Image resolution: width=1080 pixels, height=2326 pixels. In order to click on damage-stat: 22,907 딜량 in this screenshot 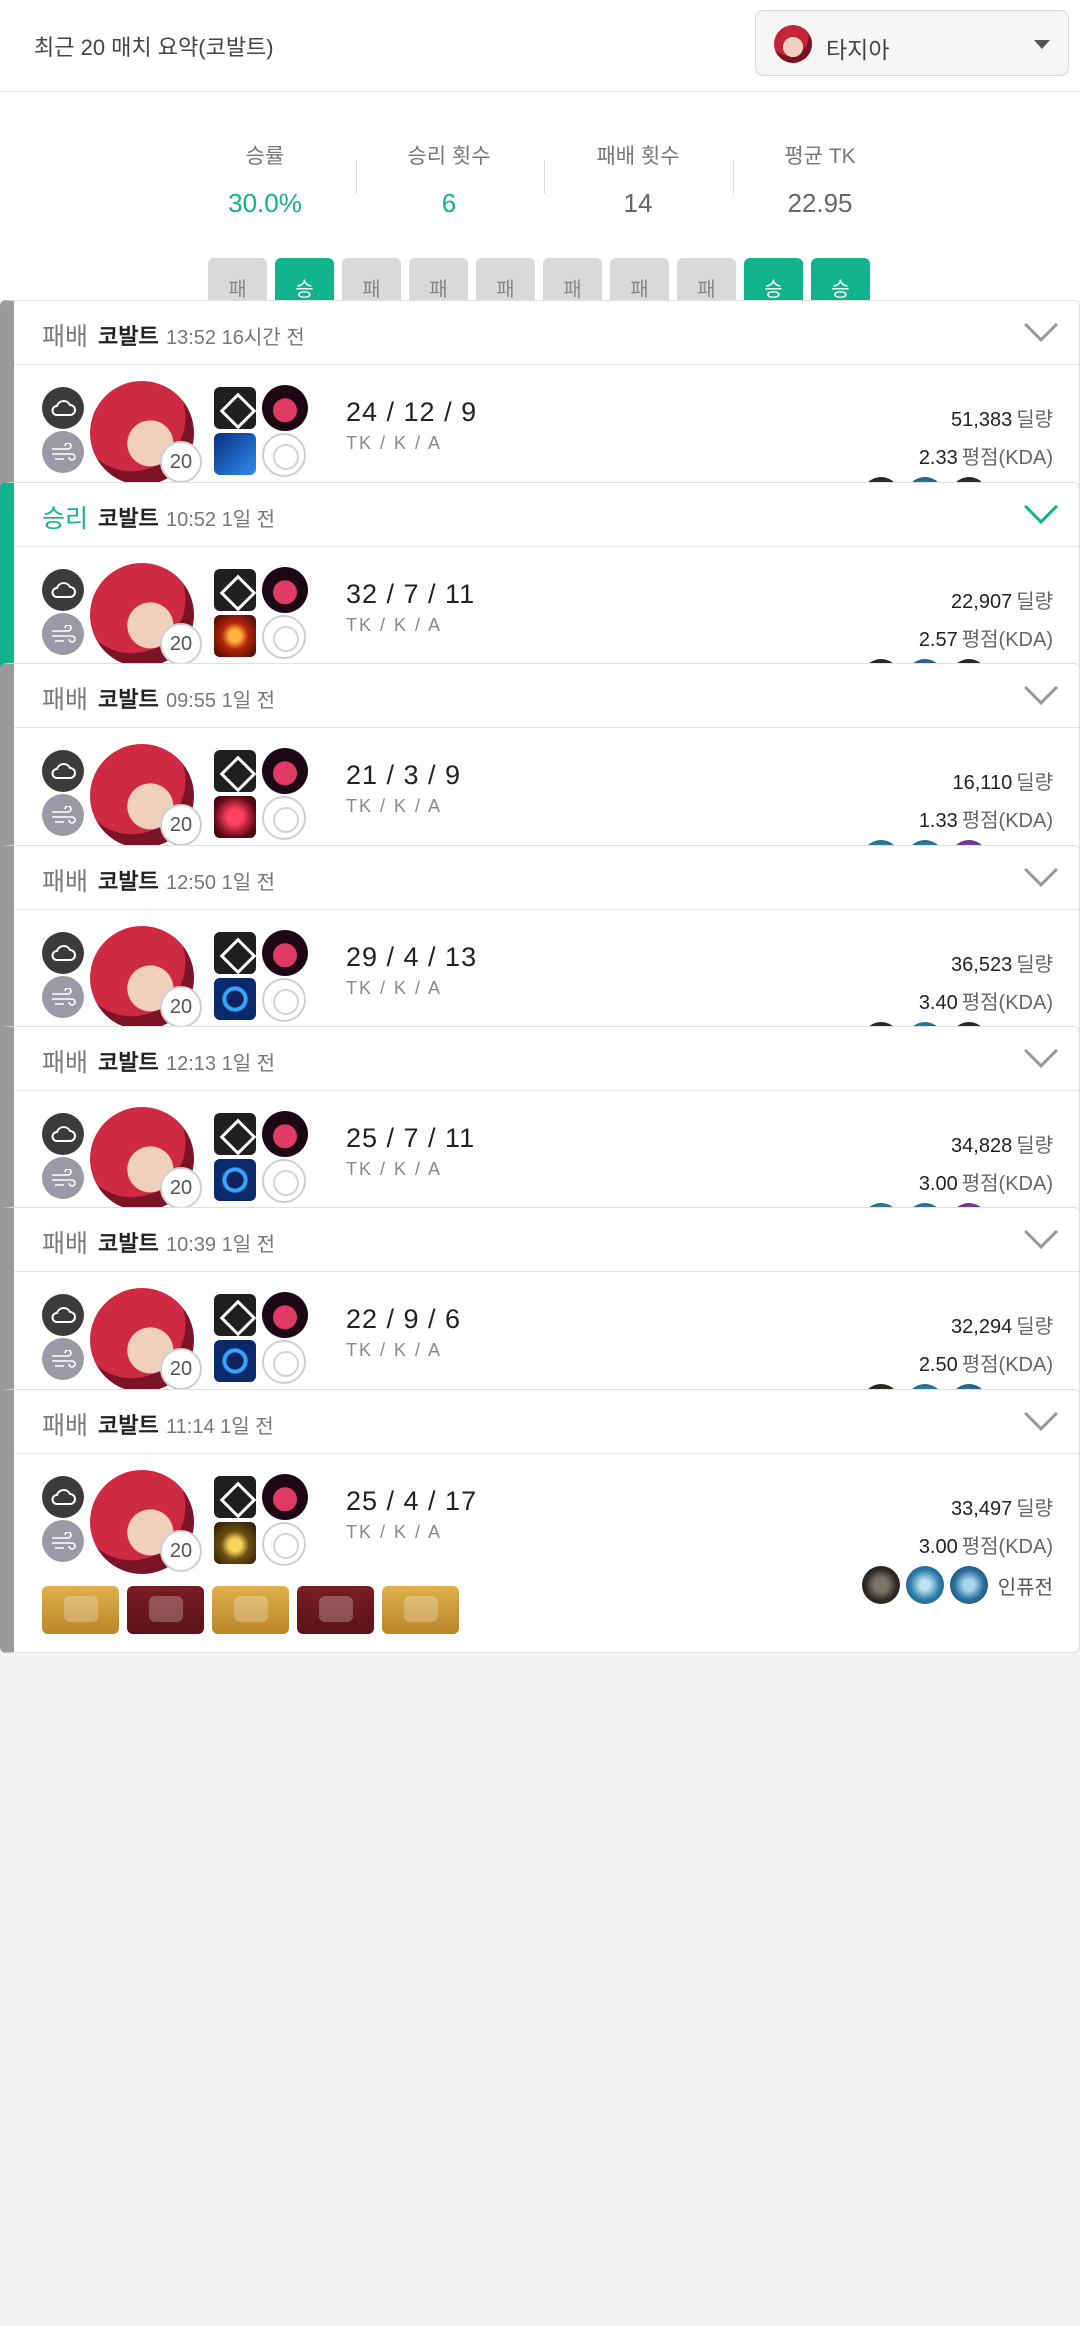, I will do `click(1002, 599)`.